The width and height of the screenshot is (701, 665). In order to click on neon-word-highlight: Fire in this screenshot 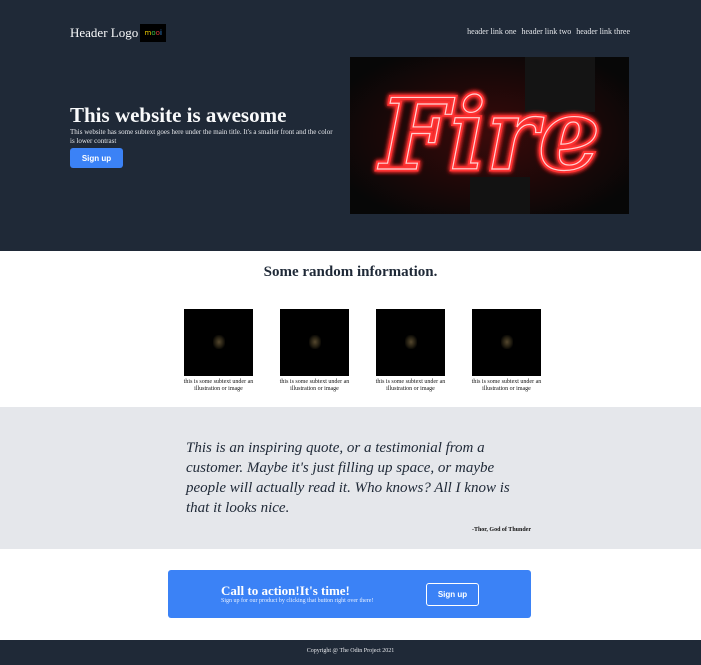, I will do `click(489, 135)`.